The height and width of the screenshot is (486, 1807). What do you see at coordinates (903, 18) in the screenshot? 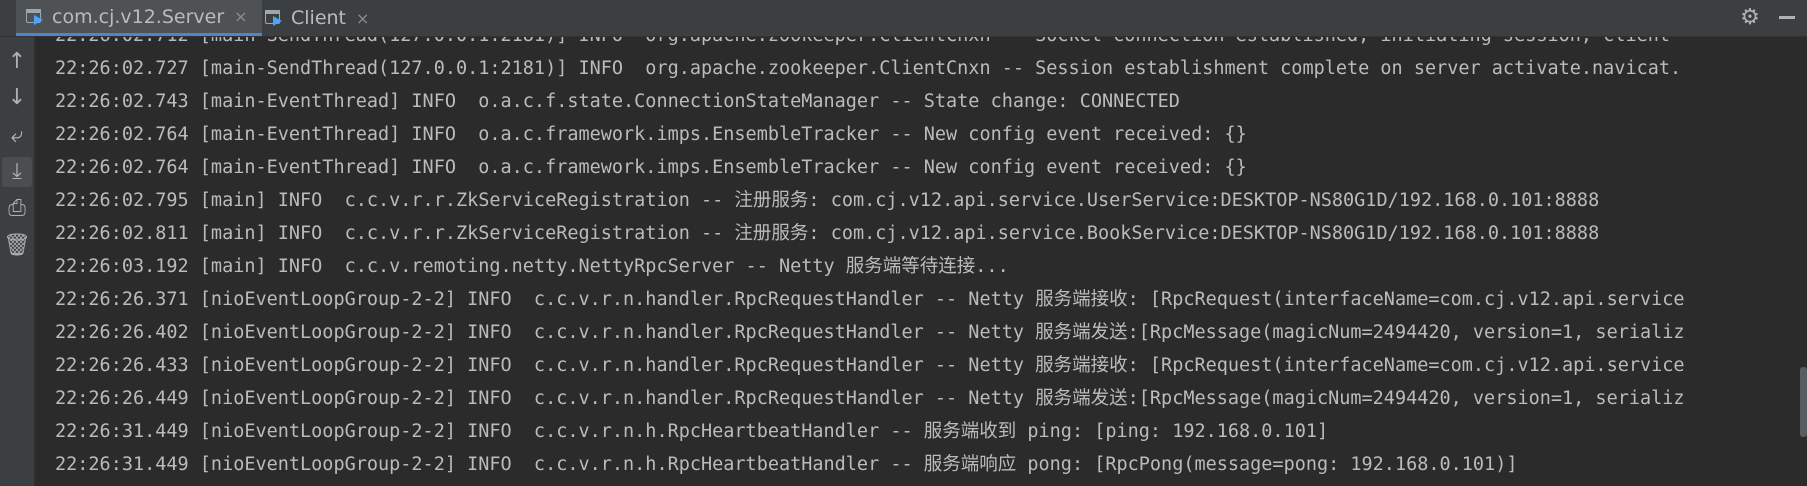
I see `run-tab-bar: com.cj.v12.Server × Client × ⚙` at bounding box center [903, 18].